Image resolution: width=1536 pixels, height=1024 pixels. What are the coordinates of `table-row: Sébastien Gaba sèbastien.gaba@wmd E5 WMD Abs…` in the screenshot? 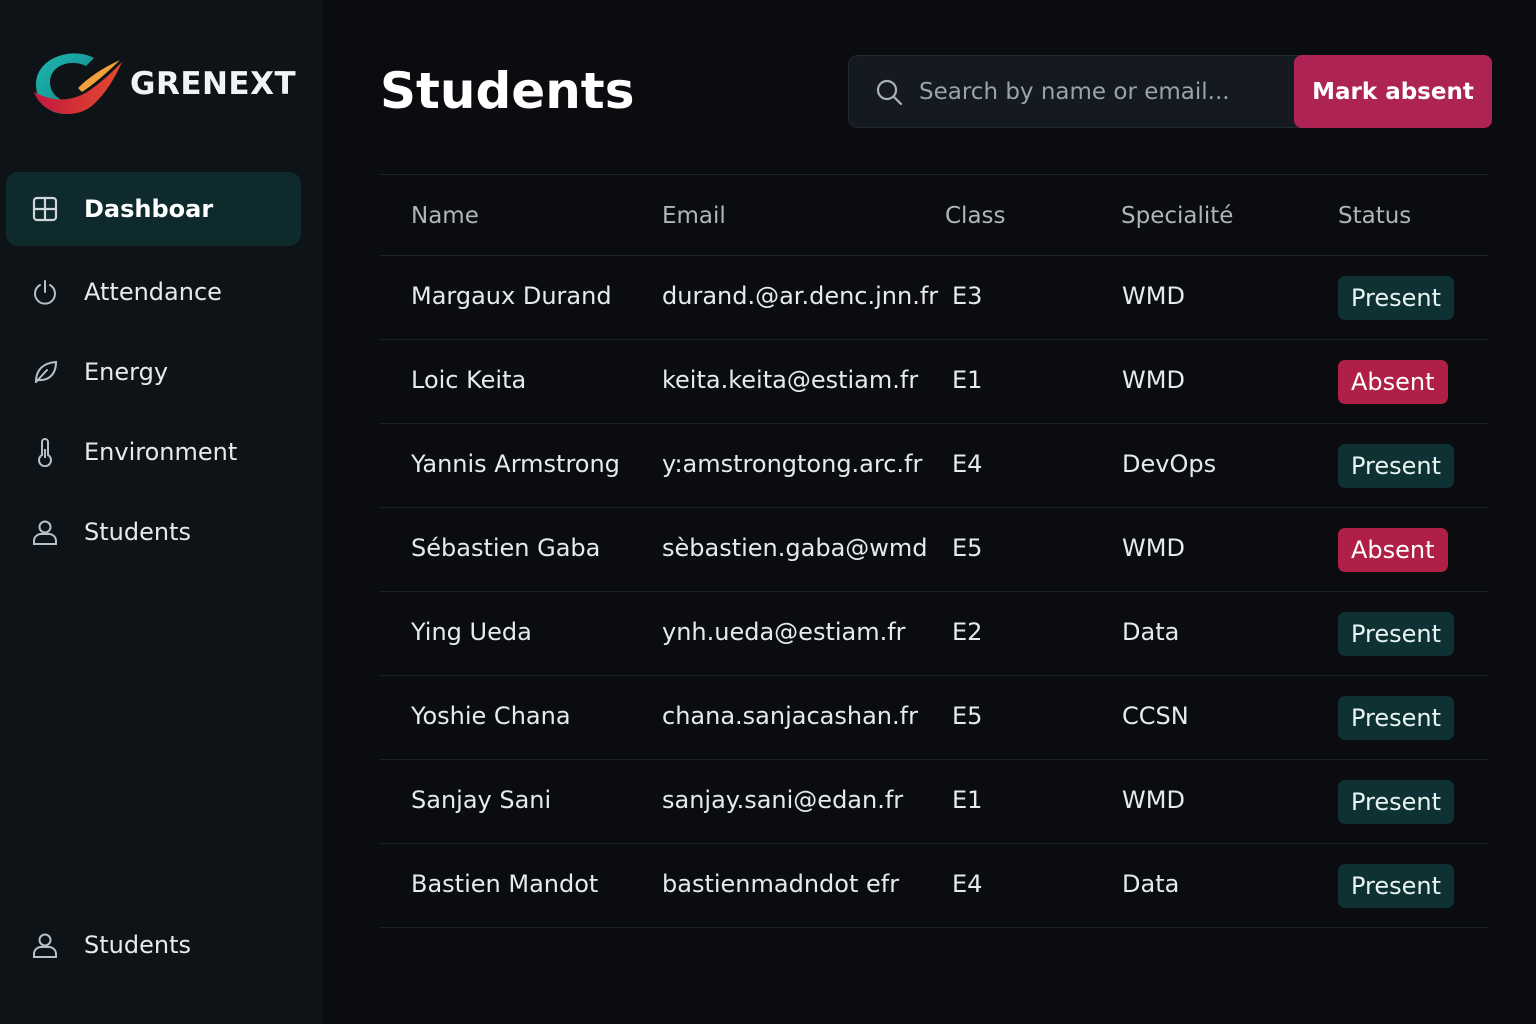 It's located at (934, 550).